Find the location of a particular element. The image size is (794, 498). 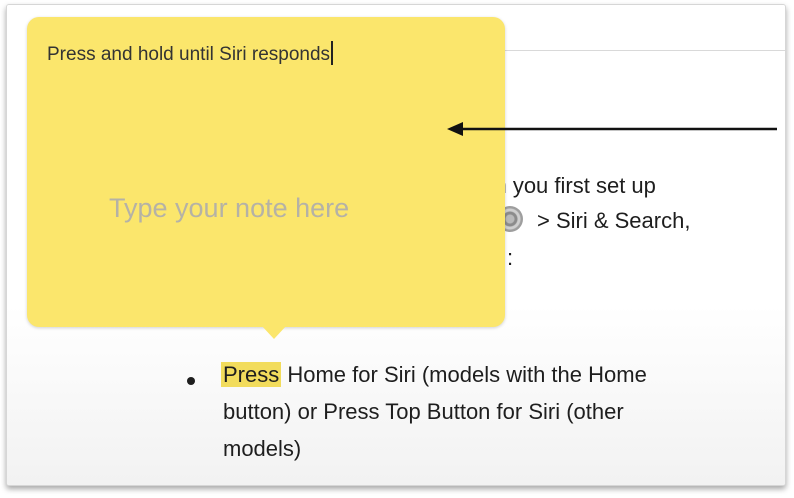

highlighted-word: Press is located at coordinates (251, 374).